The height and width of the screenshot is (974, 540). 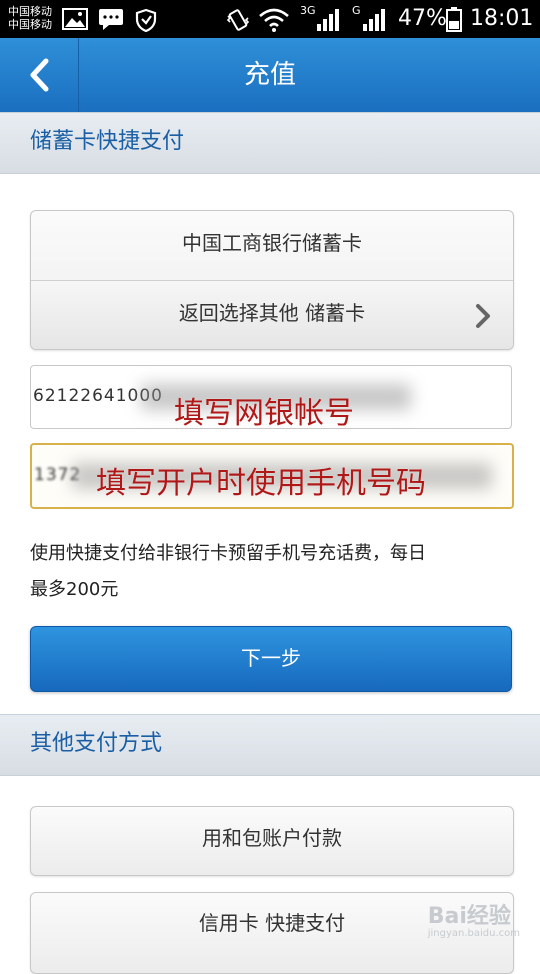 I want to click on battery-percent: 47%, so click(x=422, y=18).